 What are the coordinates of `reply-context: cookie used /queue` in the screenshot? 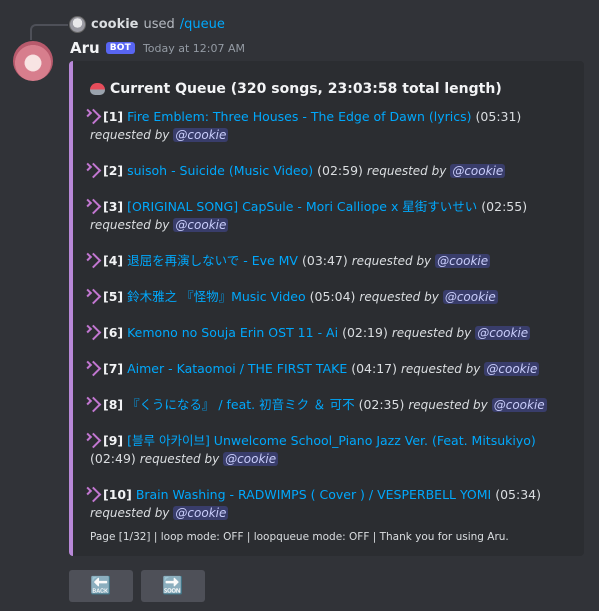 It's located at (147, 24).